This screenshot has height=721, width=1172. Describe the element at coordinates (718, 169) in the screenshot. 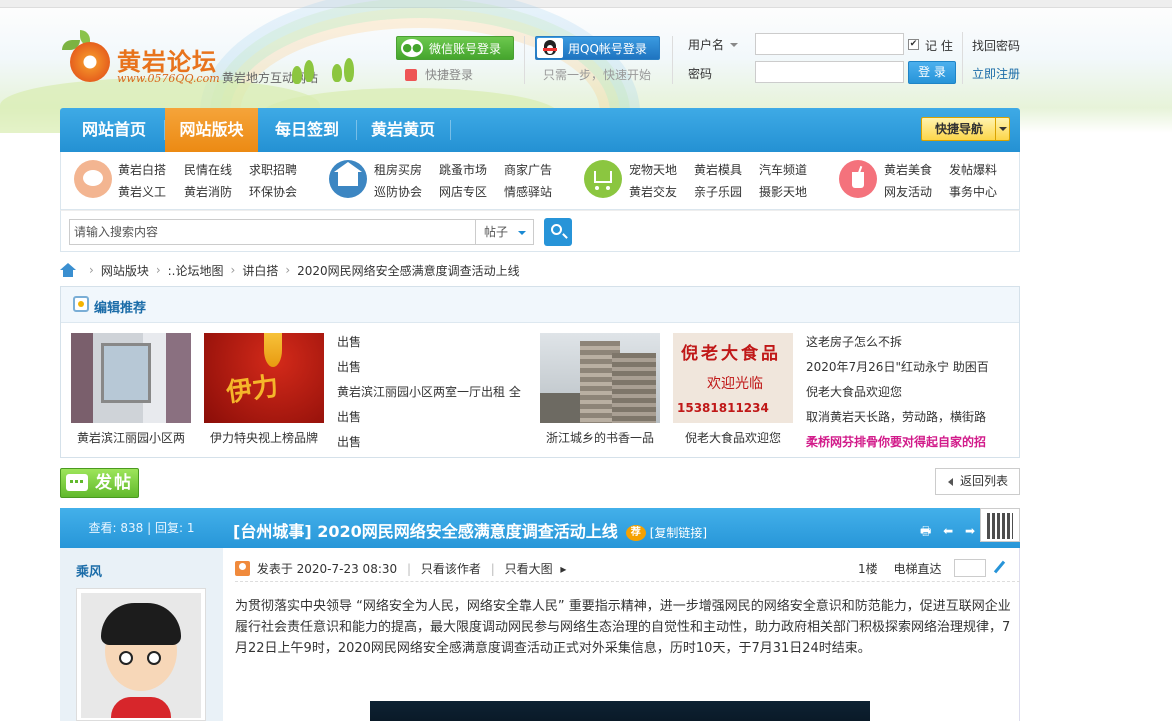

I see `category-link: 黄岩模具` at that location.